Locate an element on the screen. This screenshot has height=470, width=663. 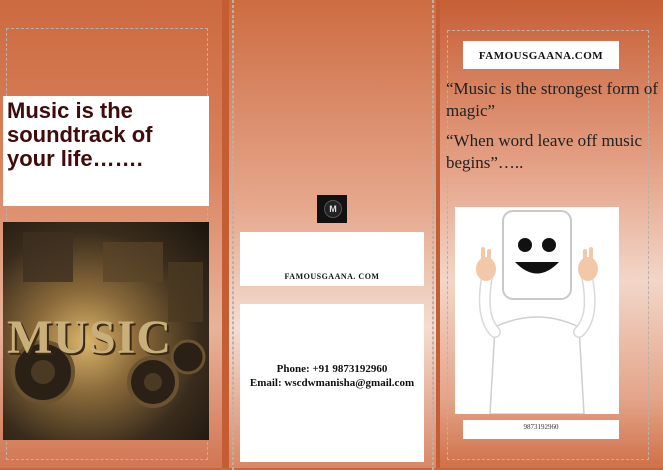
art-caption: 9873192960 is located at coordinates (541, 427).